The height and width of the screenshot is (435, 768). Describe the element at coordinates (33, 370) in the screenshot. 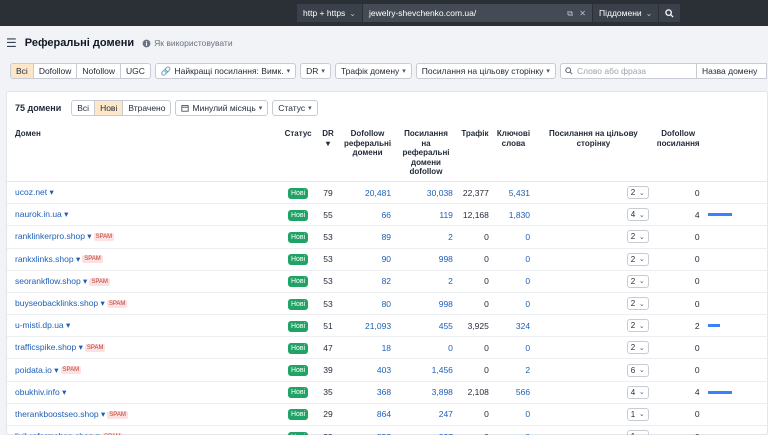

I see `domain-link: poidata.io` at that location.